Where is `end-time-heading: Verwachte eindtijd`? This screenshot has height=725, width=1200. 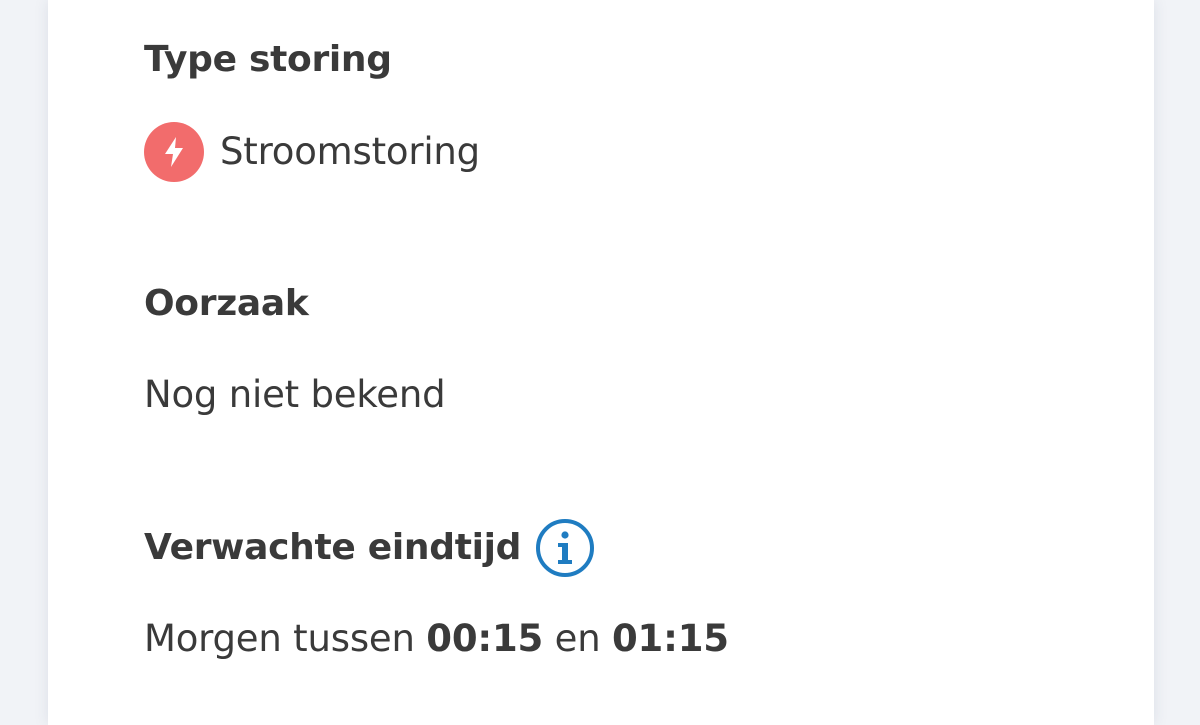 end-time-heading: Verwachte eindtijd is located at coordinates (333, 547).